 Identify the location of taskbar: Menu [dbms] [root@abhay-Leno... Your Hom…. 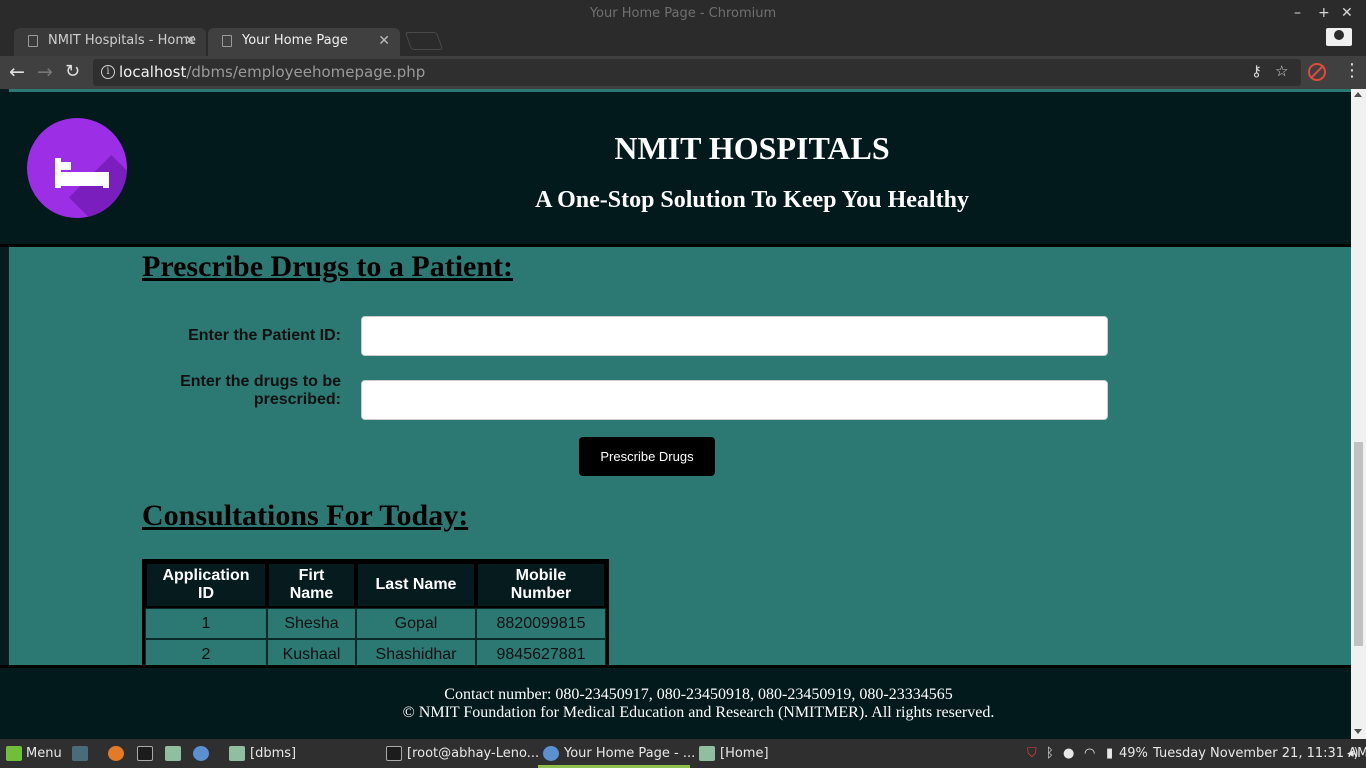
(683, 754).